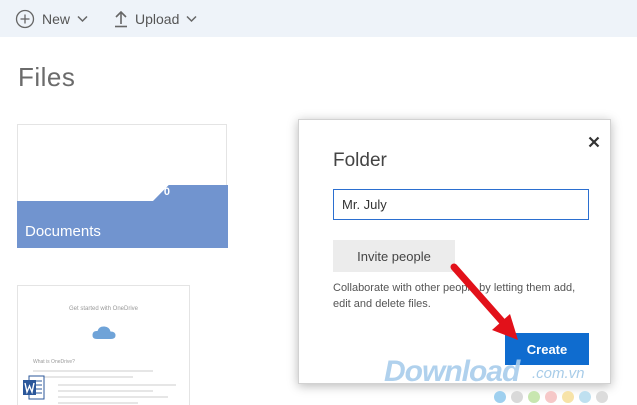 The image size is (637, 405). I want to click on invite-people-button: Invite people, so click(394, 256).